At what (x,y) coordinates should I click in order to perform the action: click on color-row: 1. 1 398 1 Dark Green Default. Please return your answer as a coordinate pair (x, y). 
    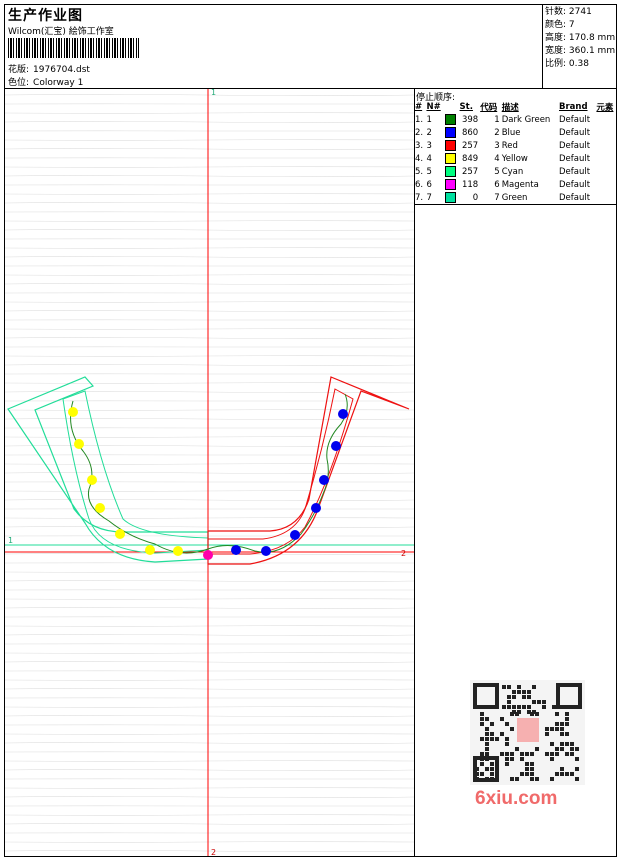
    Looking at the image, I should click on (515, 119).